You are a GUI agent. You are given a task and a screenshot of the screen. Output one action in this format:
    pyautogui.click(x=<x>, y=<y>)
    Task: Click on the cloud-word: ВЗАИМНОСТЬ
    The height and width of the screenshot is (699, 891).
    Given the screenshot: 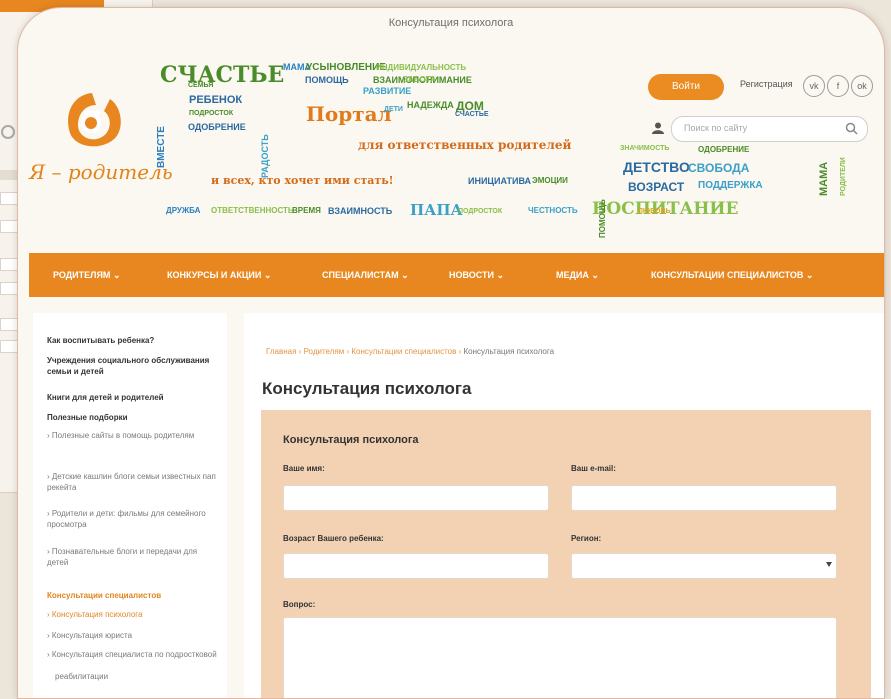 What is the action you would take?
    pyautogui.click(x=360, y=211)
    